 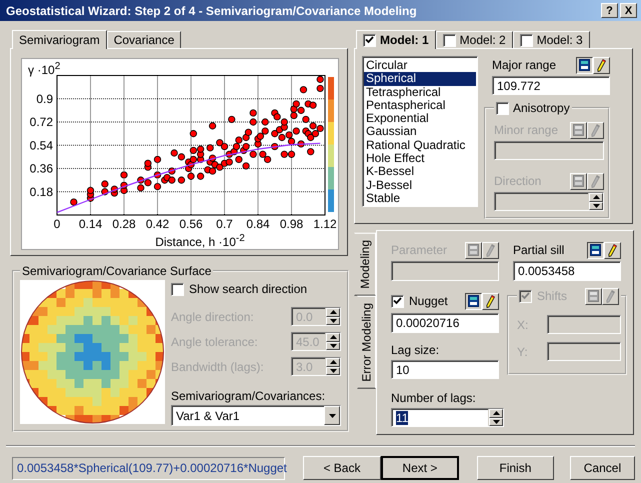 What do you see at coordinates (248, 289) in the screenshot?
I see `checkbox-label: Show search direction` at bounding box center [248, 289].